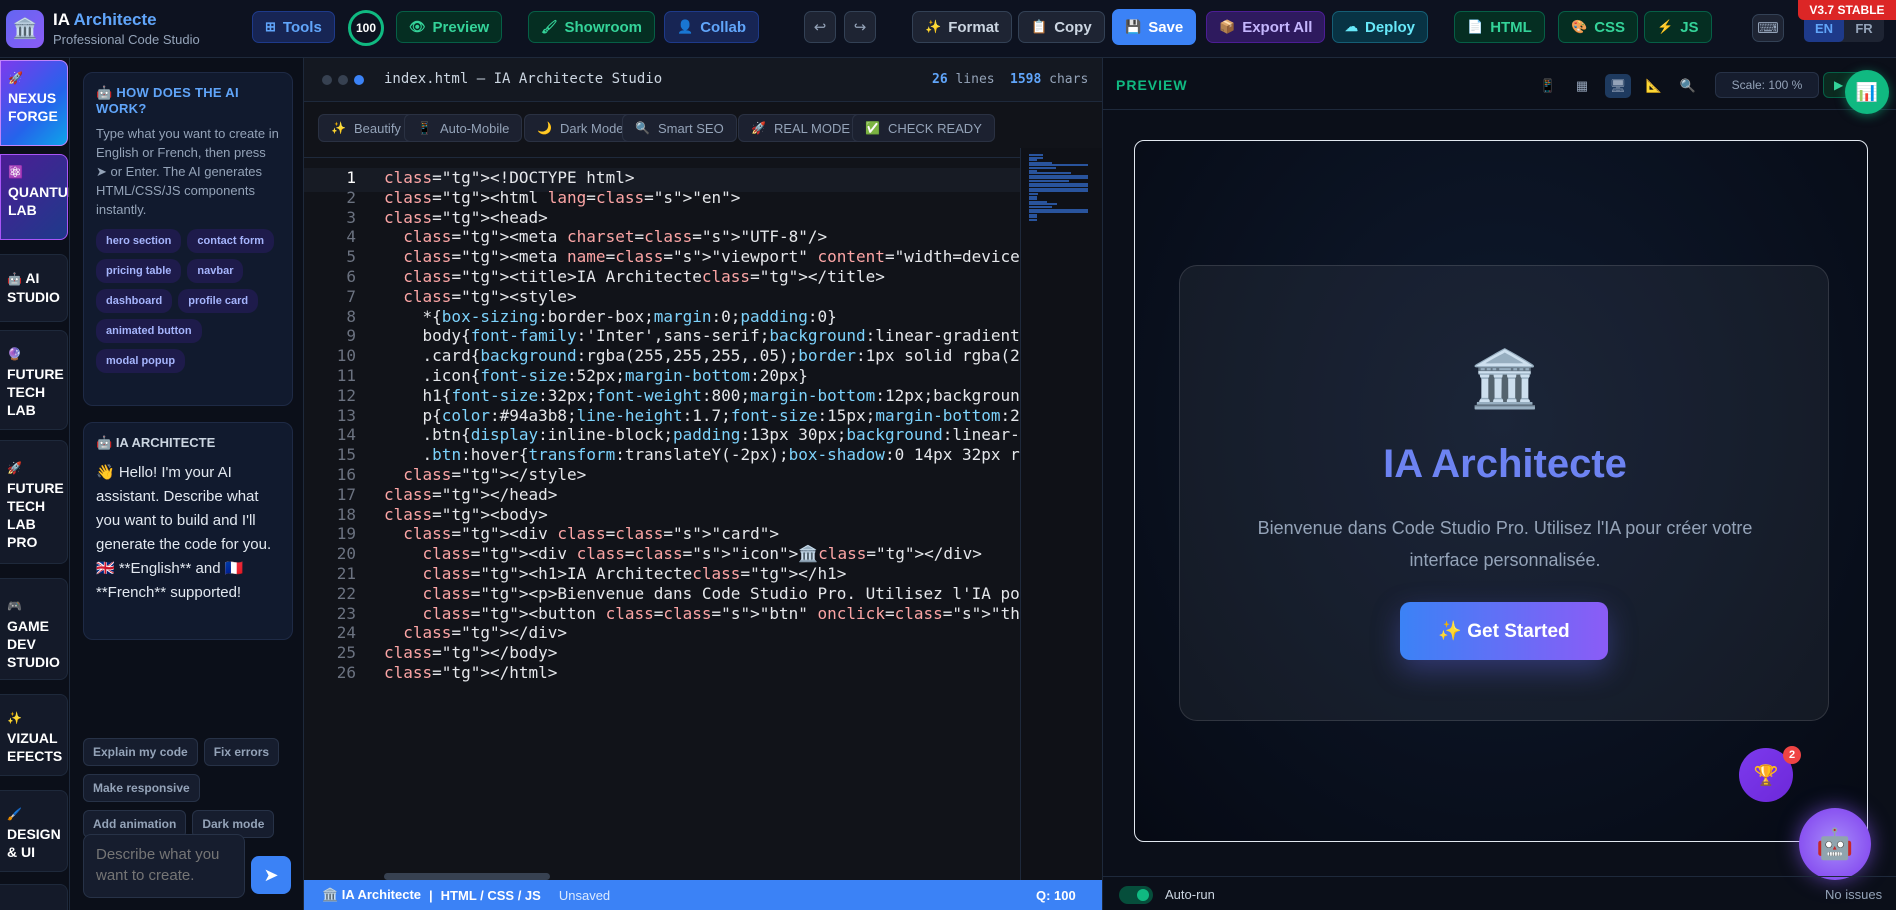 The image size is (1896, 915). Describe the element at coordinates (34, 103) in the screenshot. I see `rail-item-nexus-forge: 🚀 NEXUS FORGE` at that location.